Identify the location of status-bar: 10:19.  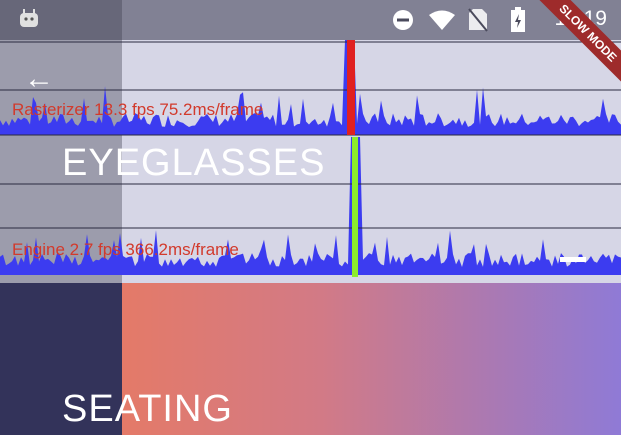
(310, 20).